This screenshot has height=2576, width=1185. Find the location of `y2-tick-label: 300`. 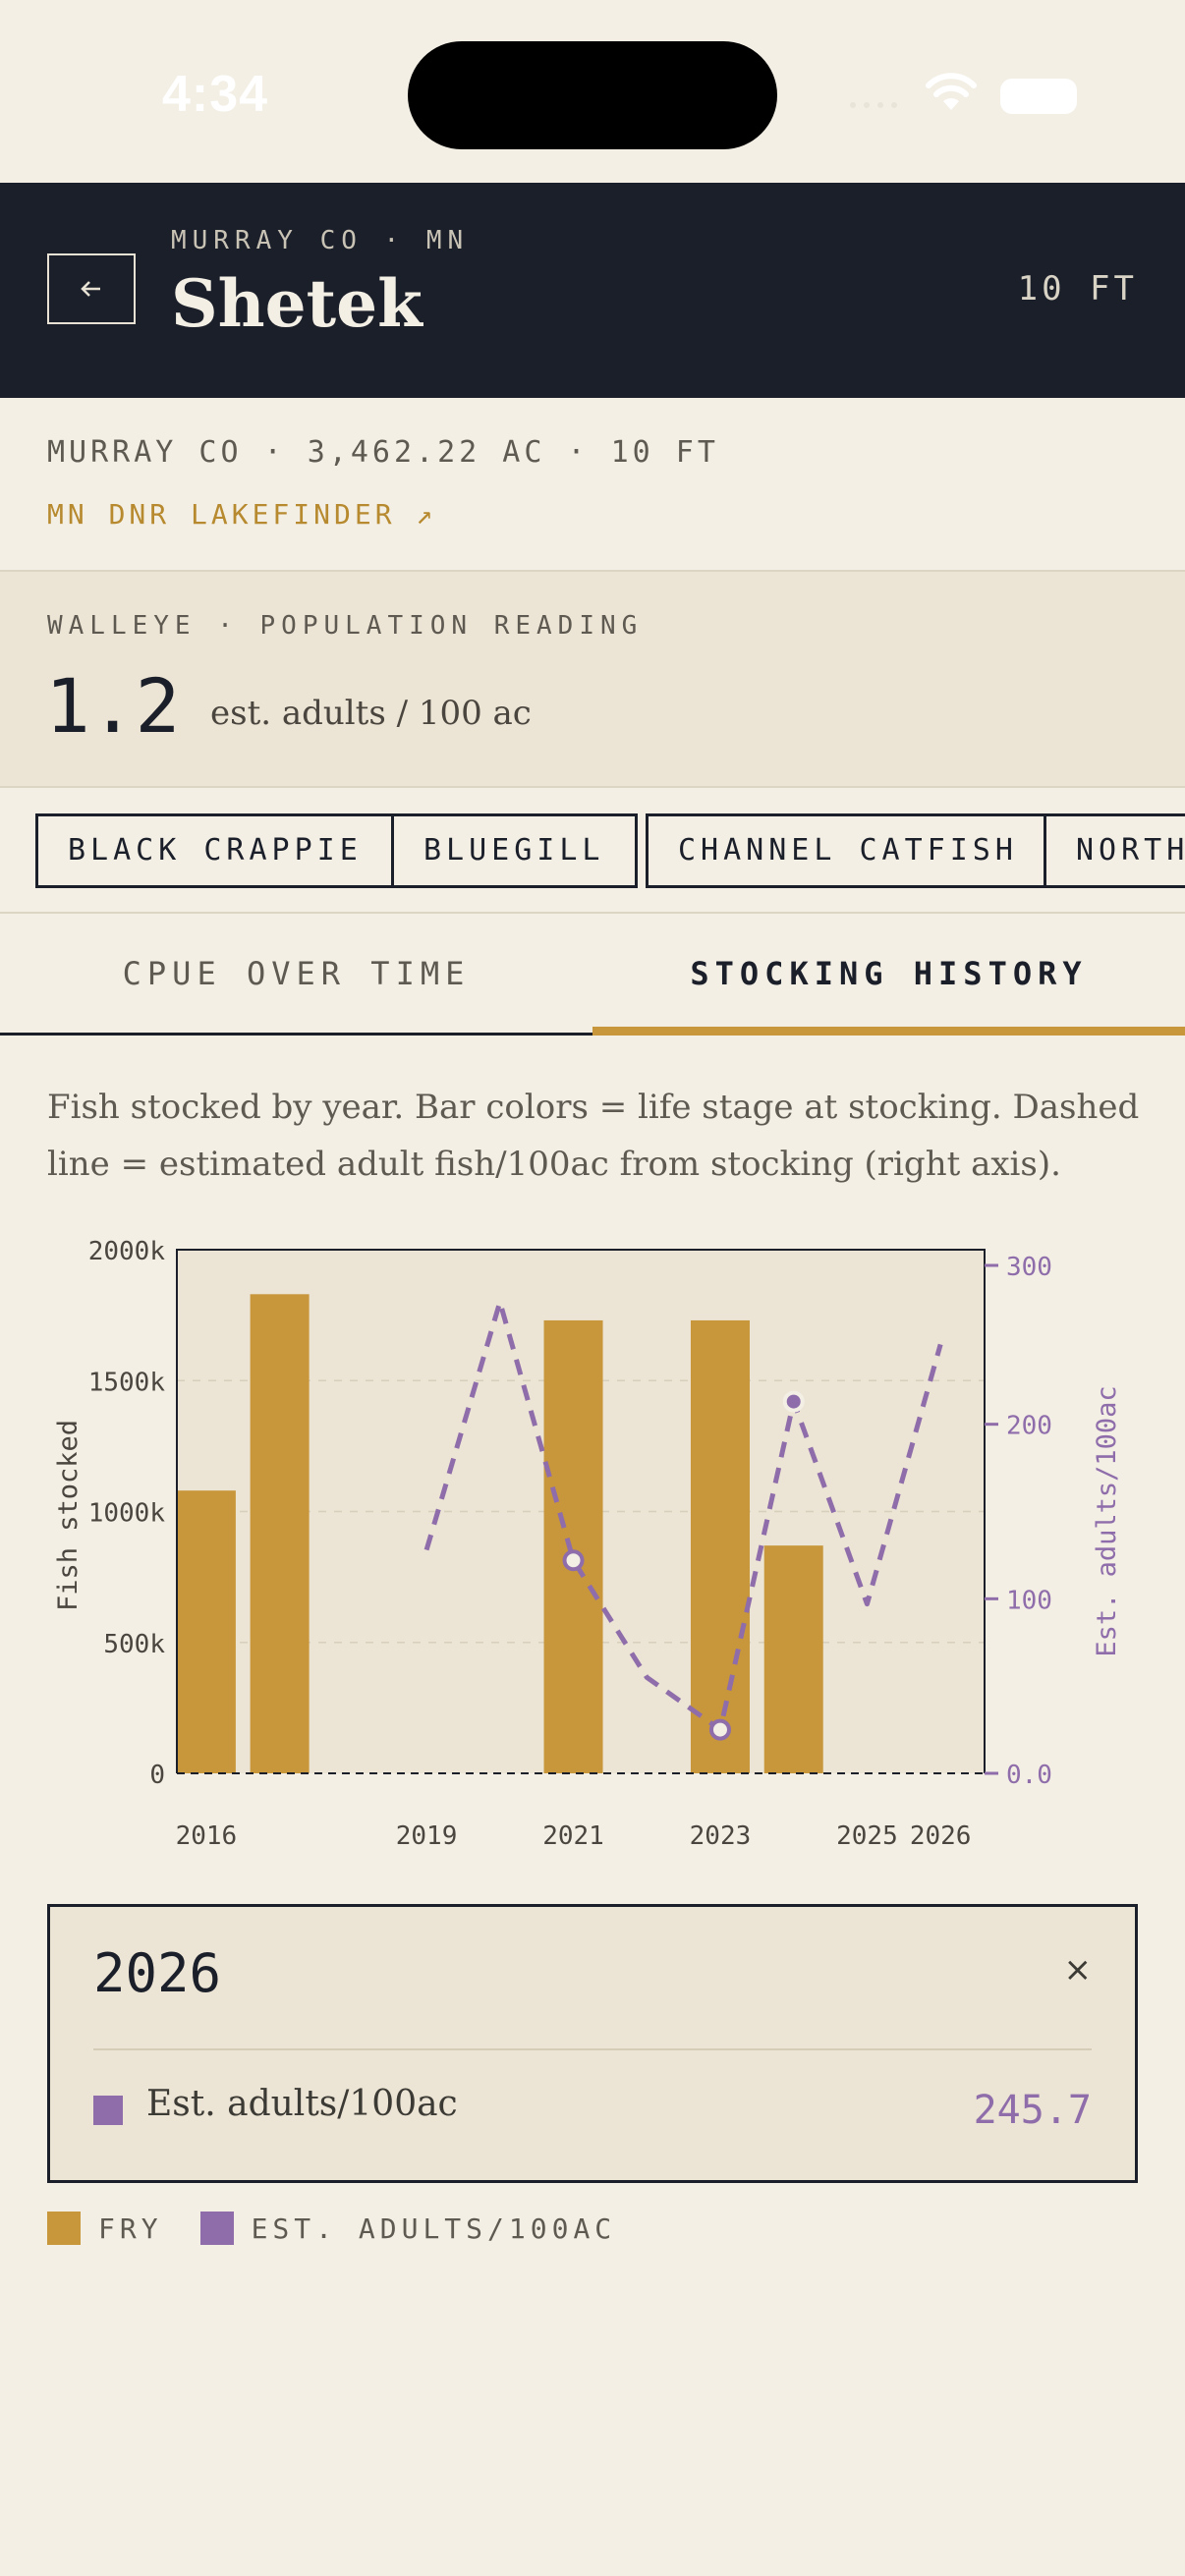

y2-tick-label: 300 is located at coordinates (1029, 1267).